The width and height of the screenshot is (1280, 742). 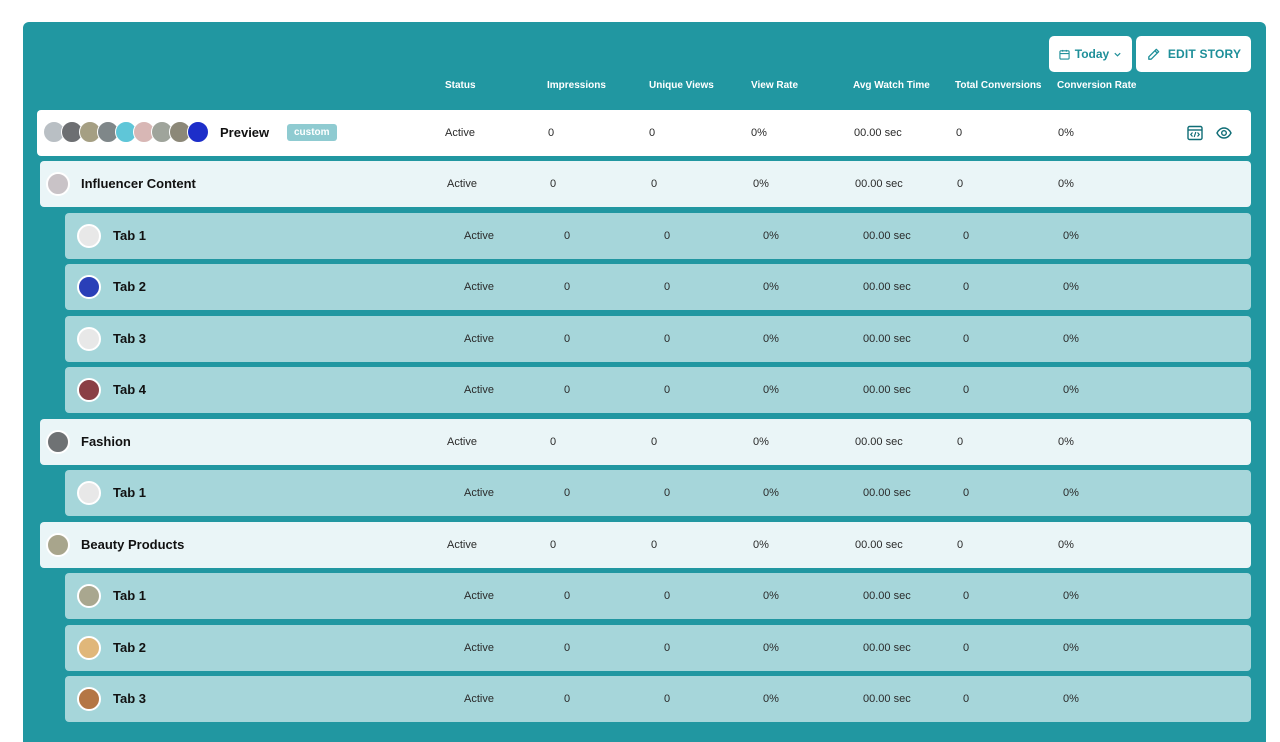 I want to click on eye-icon, so click(x=1224, y=133).